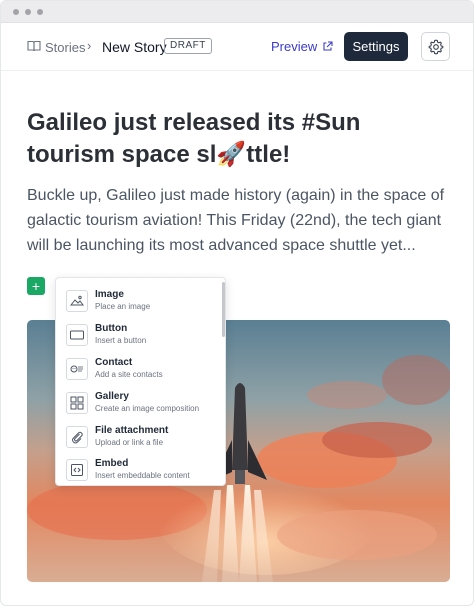 This screenshot has width=474, height=606. I want to click on window-titlebar, so click(237, 12).